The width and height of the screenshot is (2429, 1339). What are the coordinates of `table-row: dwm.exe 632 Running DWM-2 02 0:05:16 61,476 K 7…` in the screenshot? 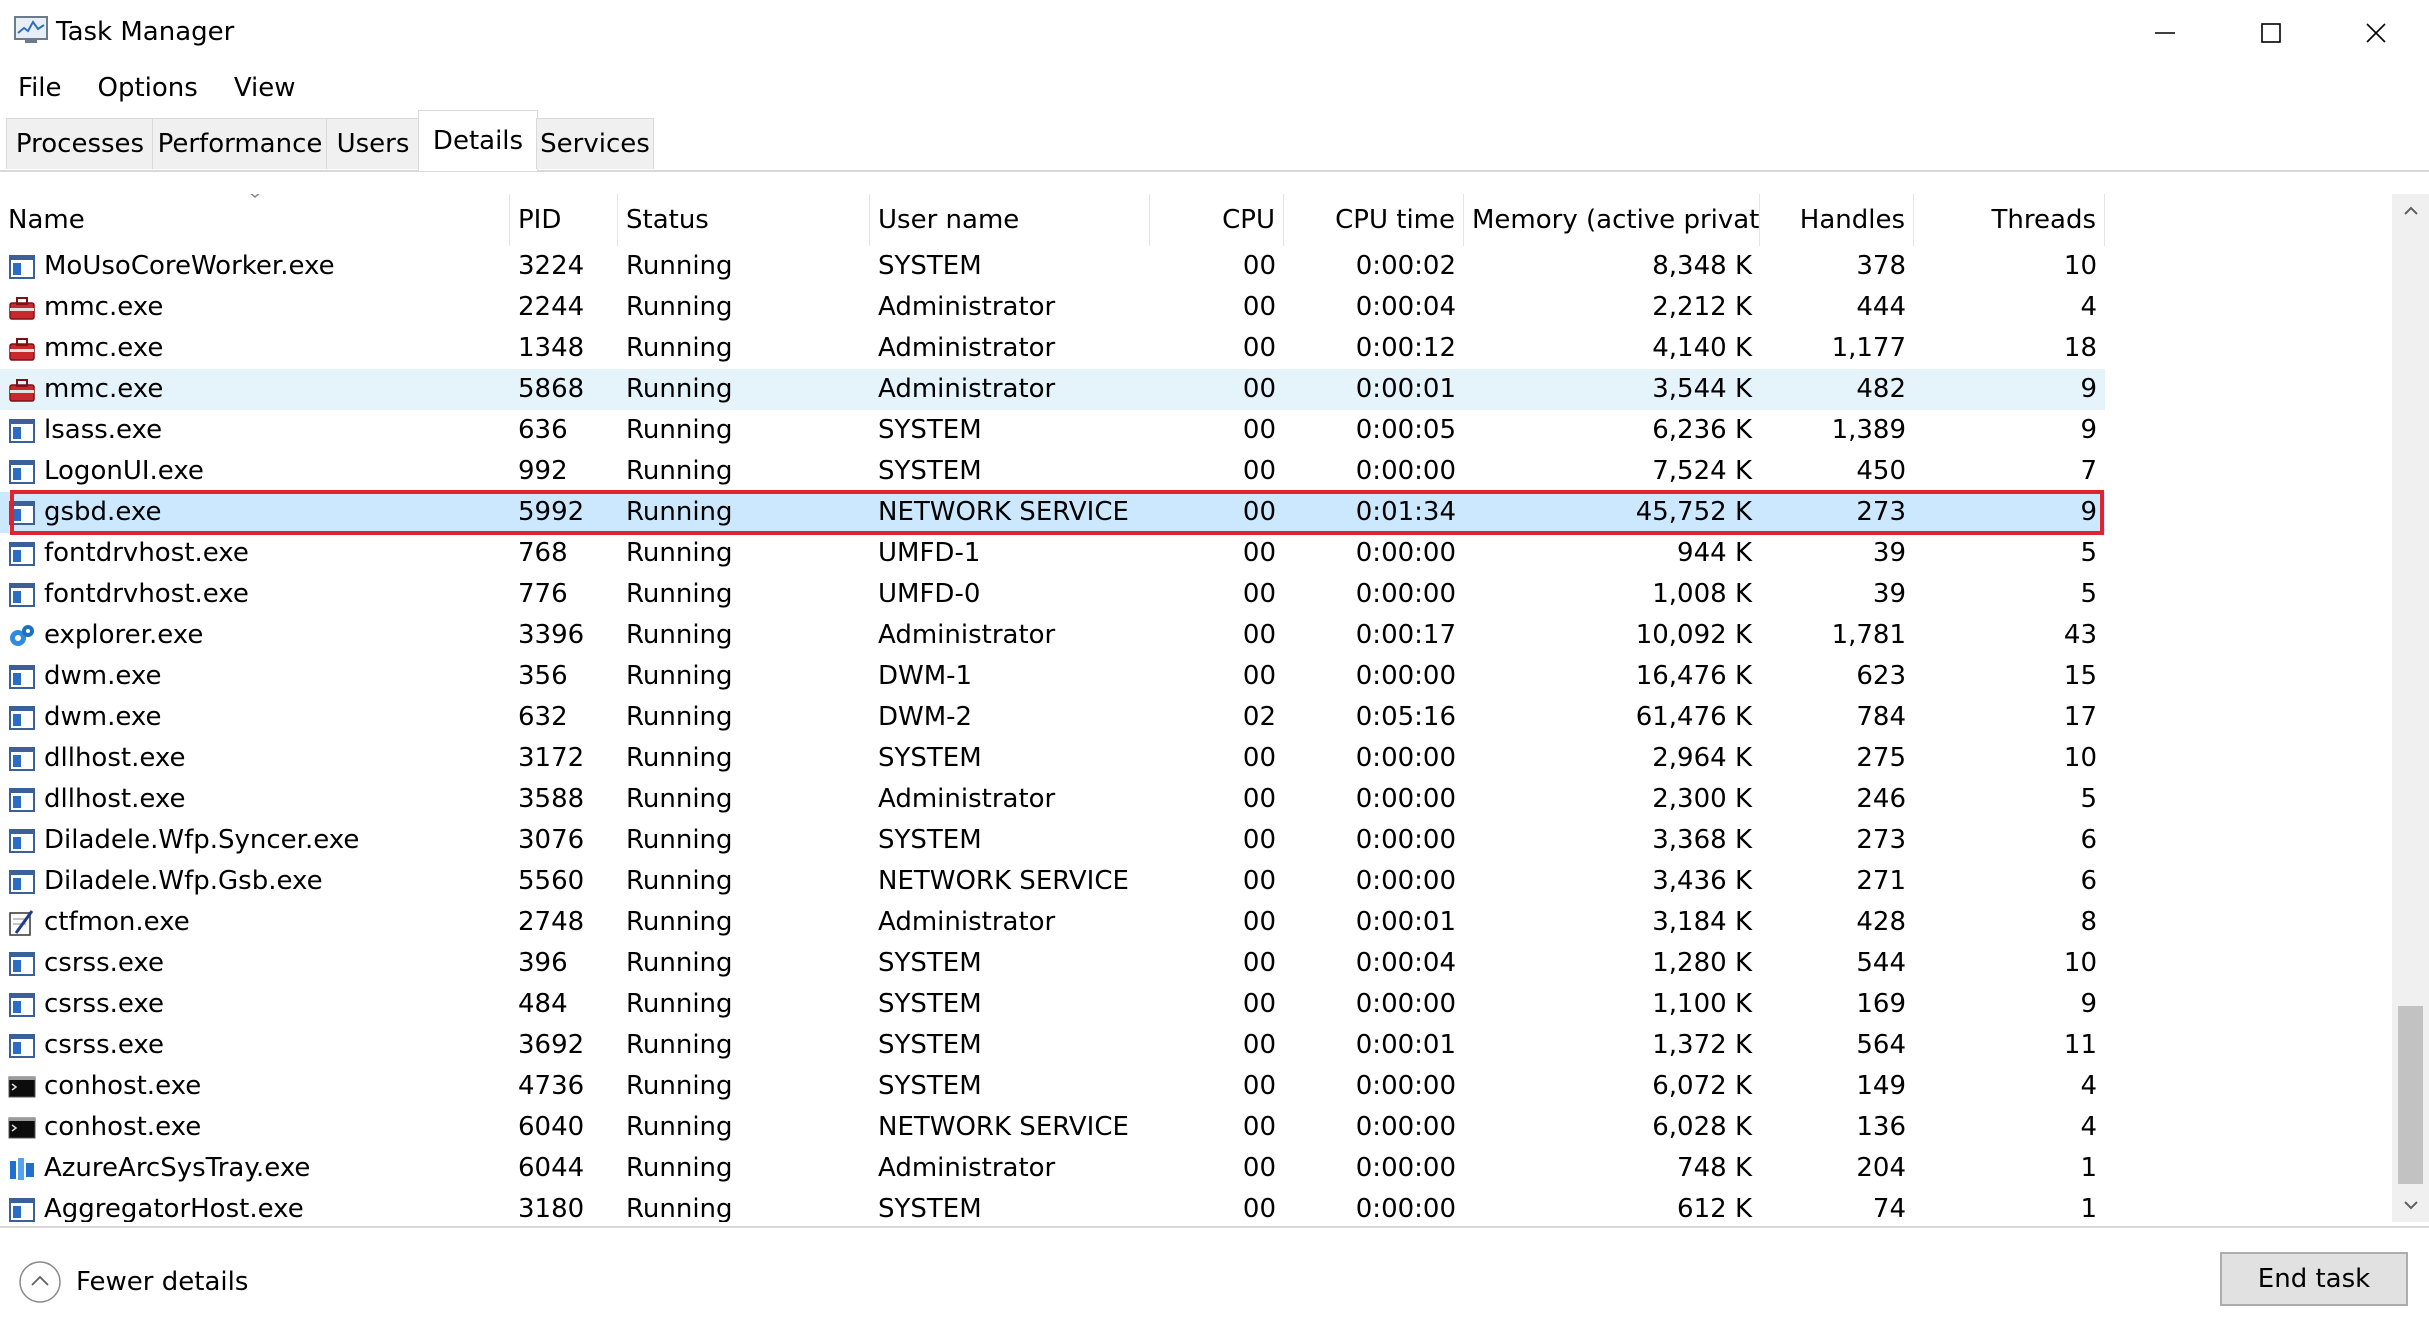 It's located at (1052, 717).